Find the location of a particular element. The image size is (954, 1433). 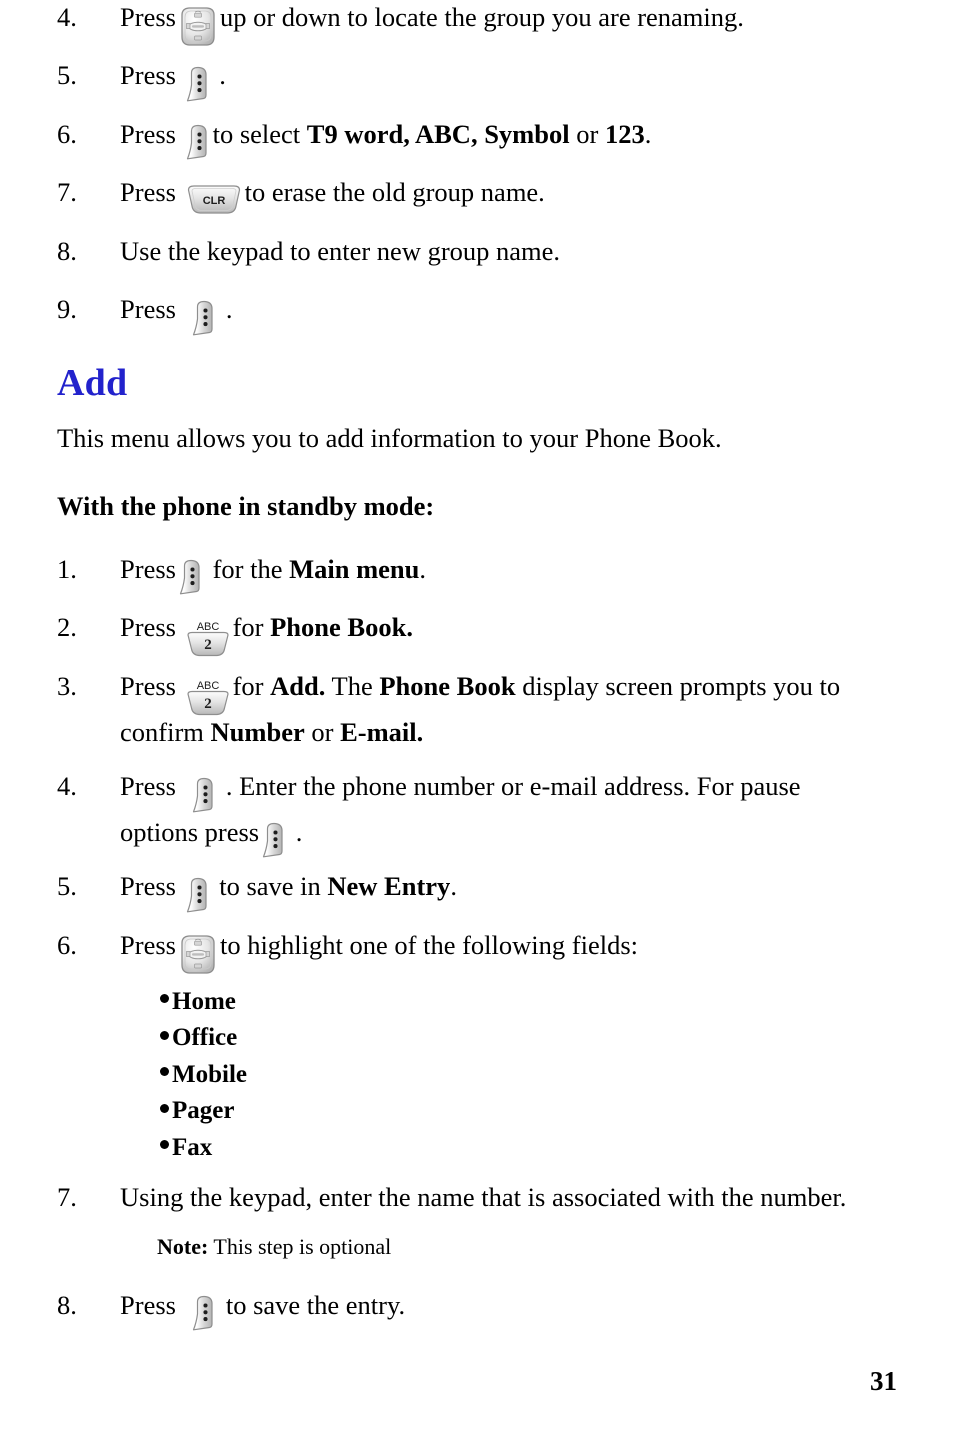

step-post-text: to save in is located at coordinates (273, 886).